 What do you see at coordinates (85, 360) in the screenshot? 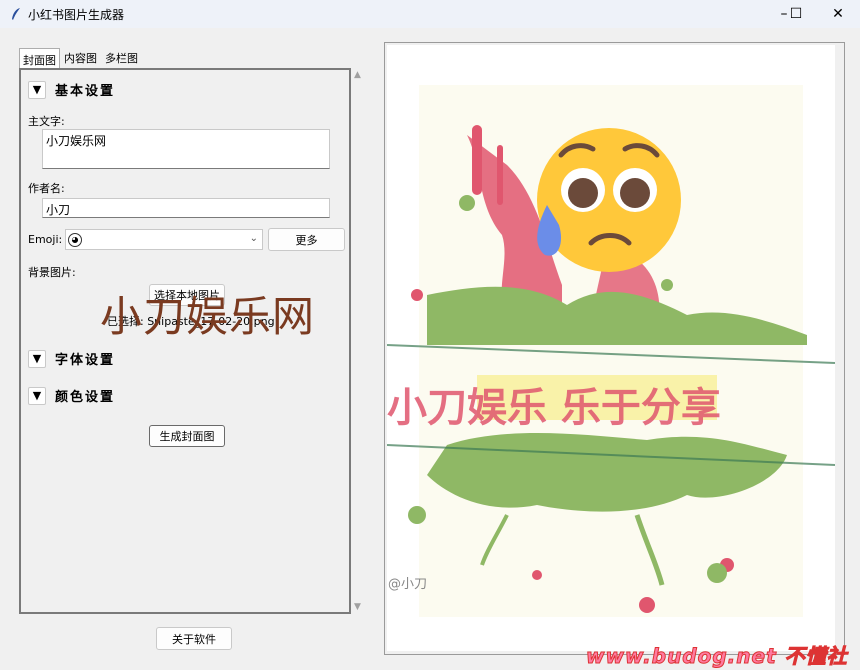
I see `font-settings-title: 字体设置` at bounding box center [85, 360].